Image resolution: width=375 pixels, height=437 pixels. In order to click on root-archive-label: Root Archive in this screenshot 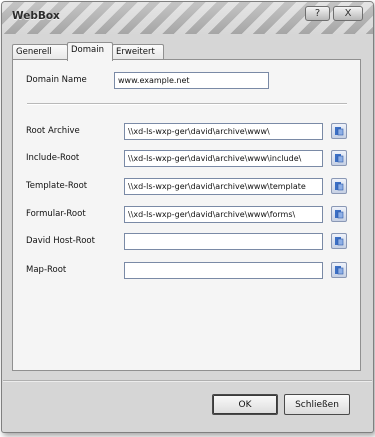, I will do `click(53, 131)`.